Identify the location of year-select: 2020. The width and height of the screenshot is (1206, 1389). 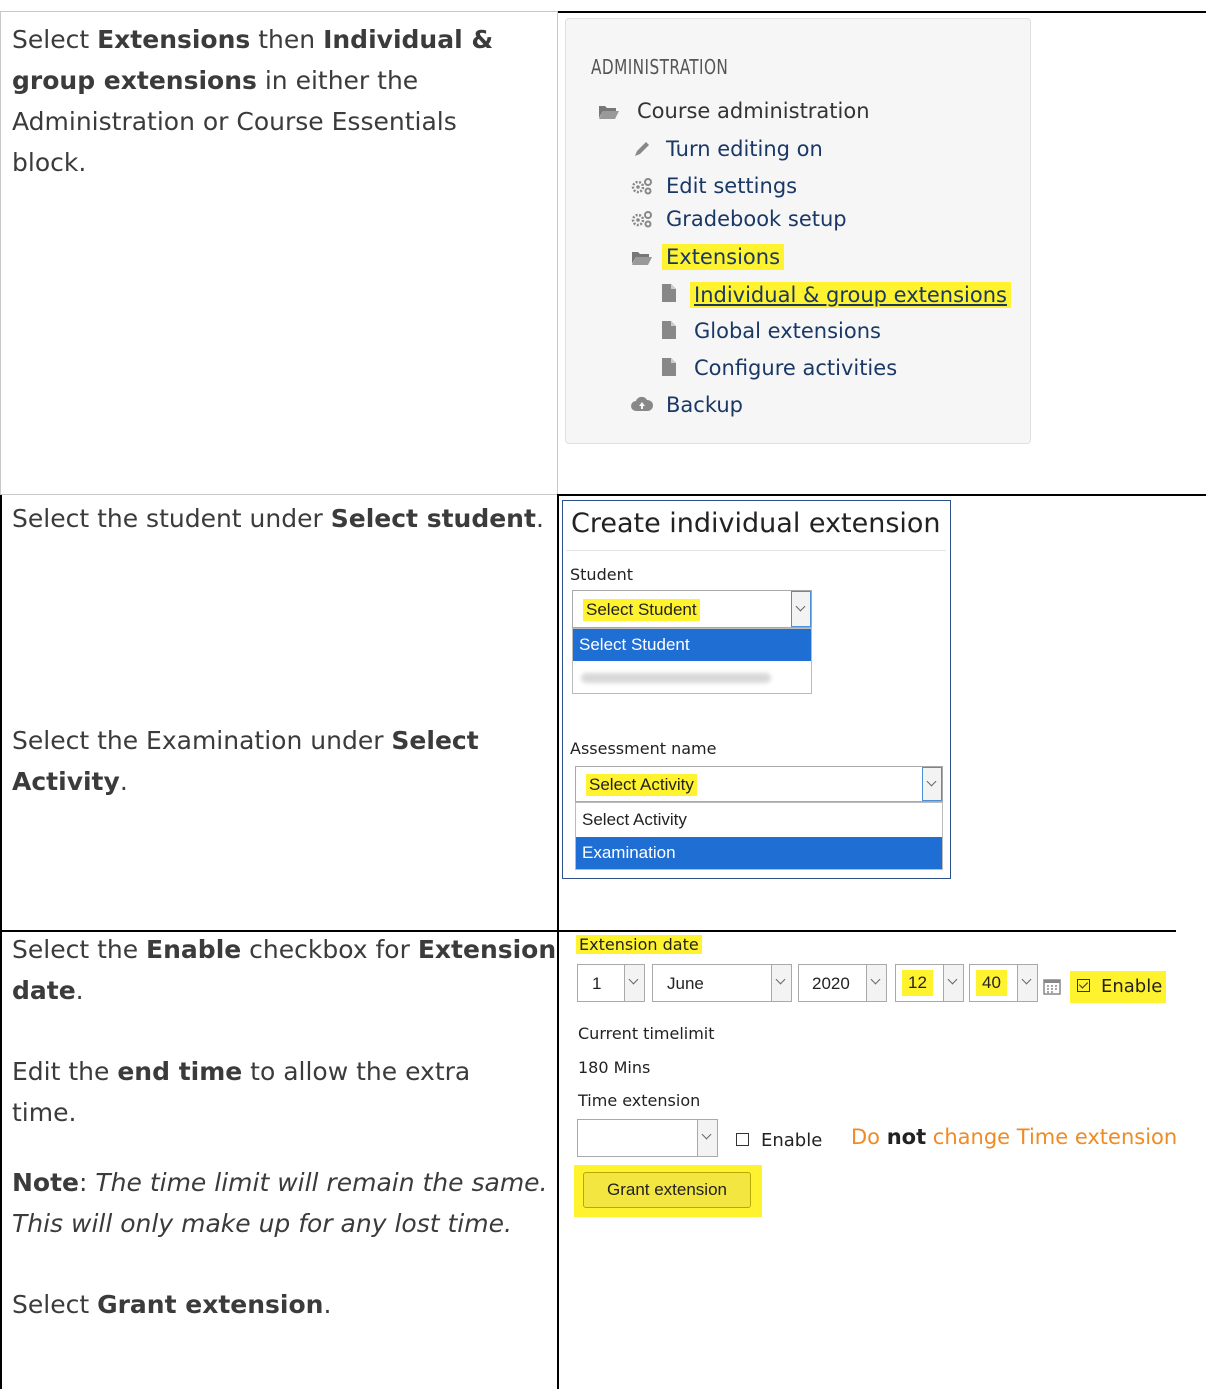
(842, 983).